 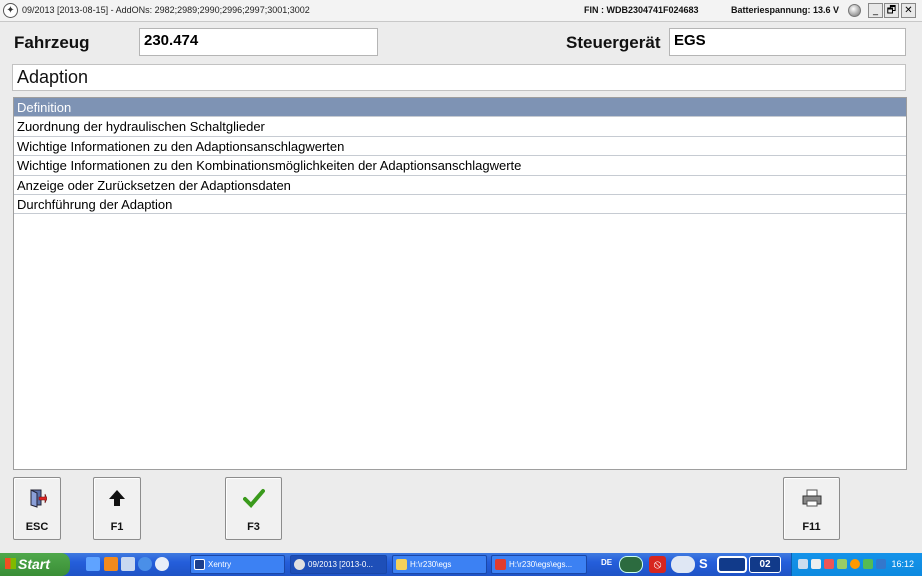 I want to click on red-star-icon, so click(x=500, y=564).